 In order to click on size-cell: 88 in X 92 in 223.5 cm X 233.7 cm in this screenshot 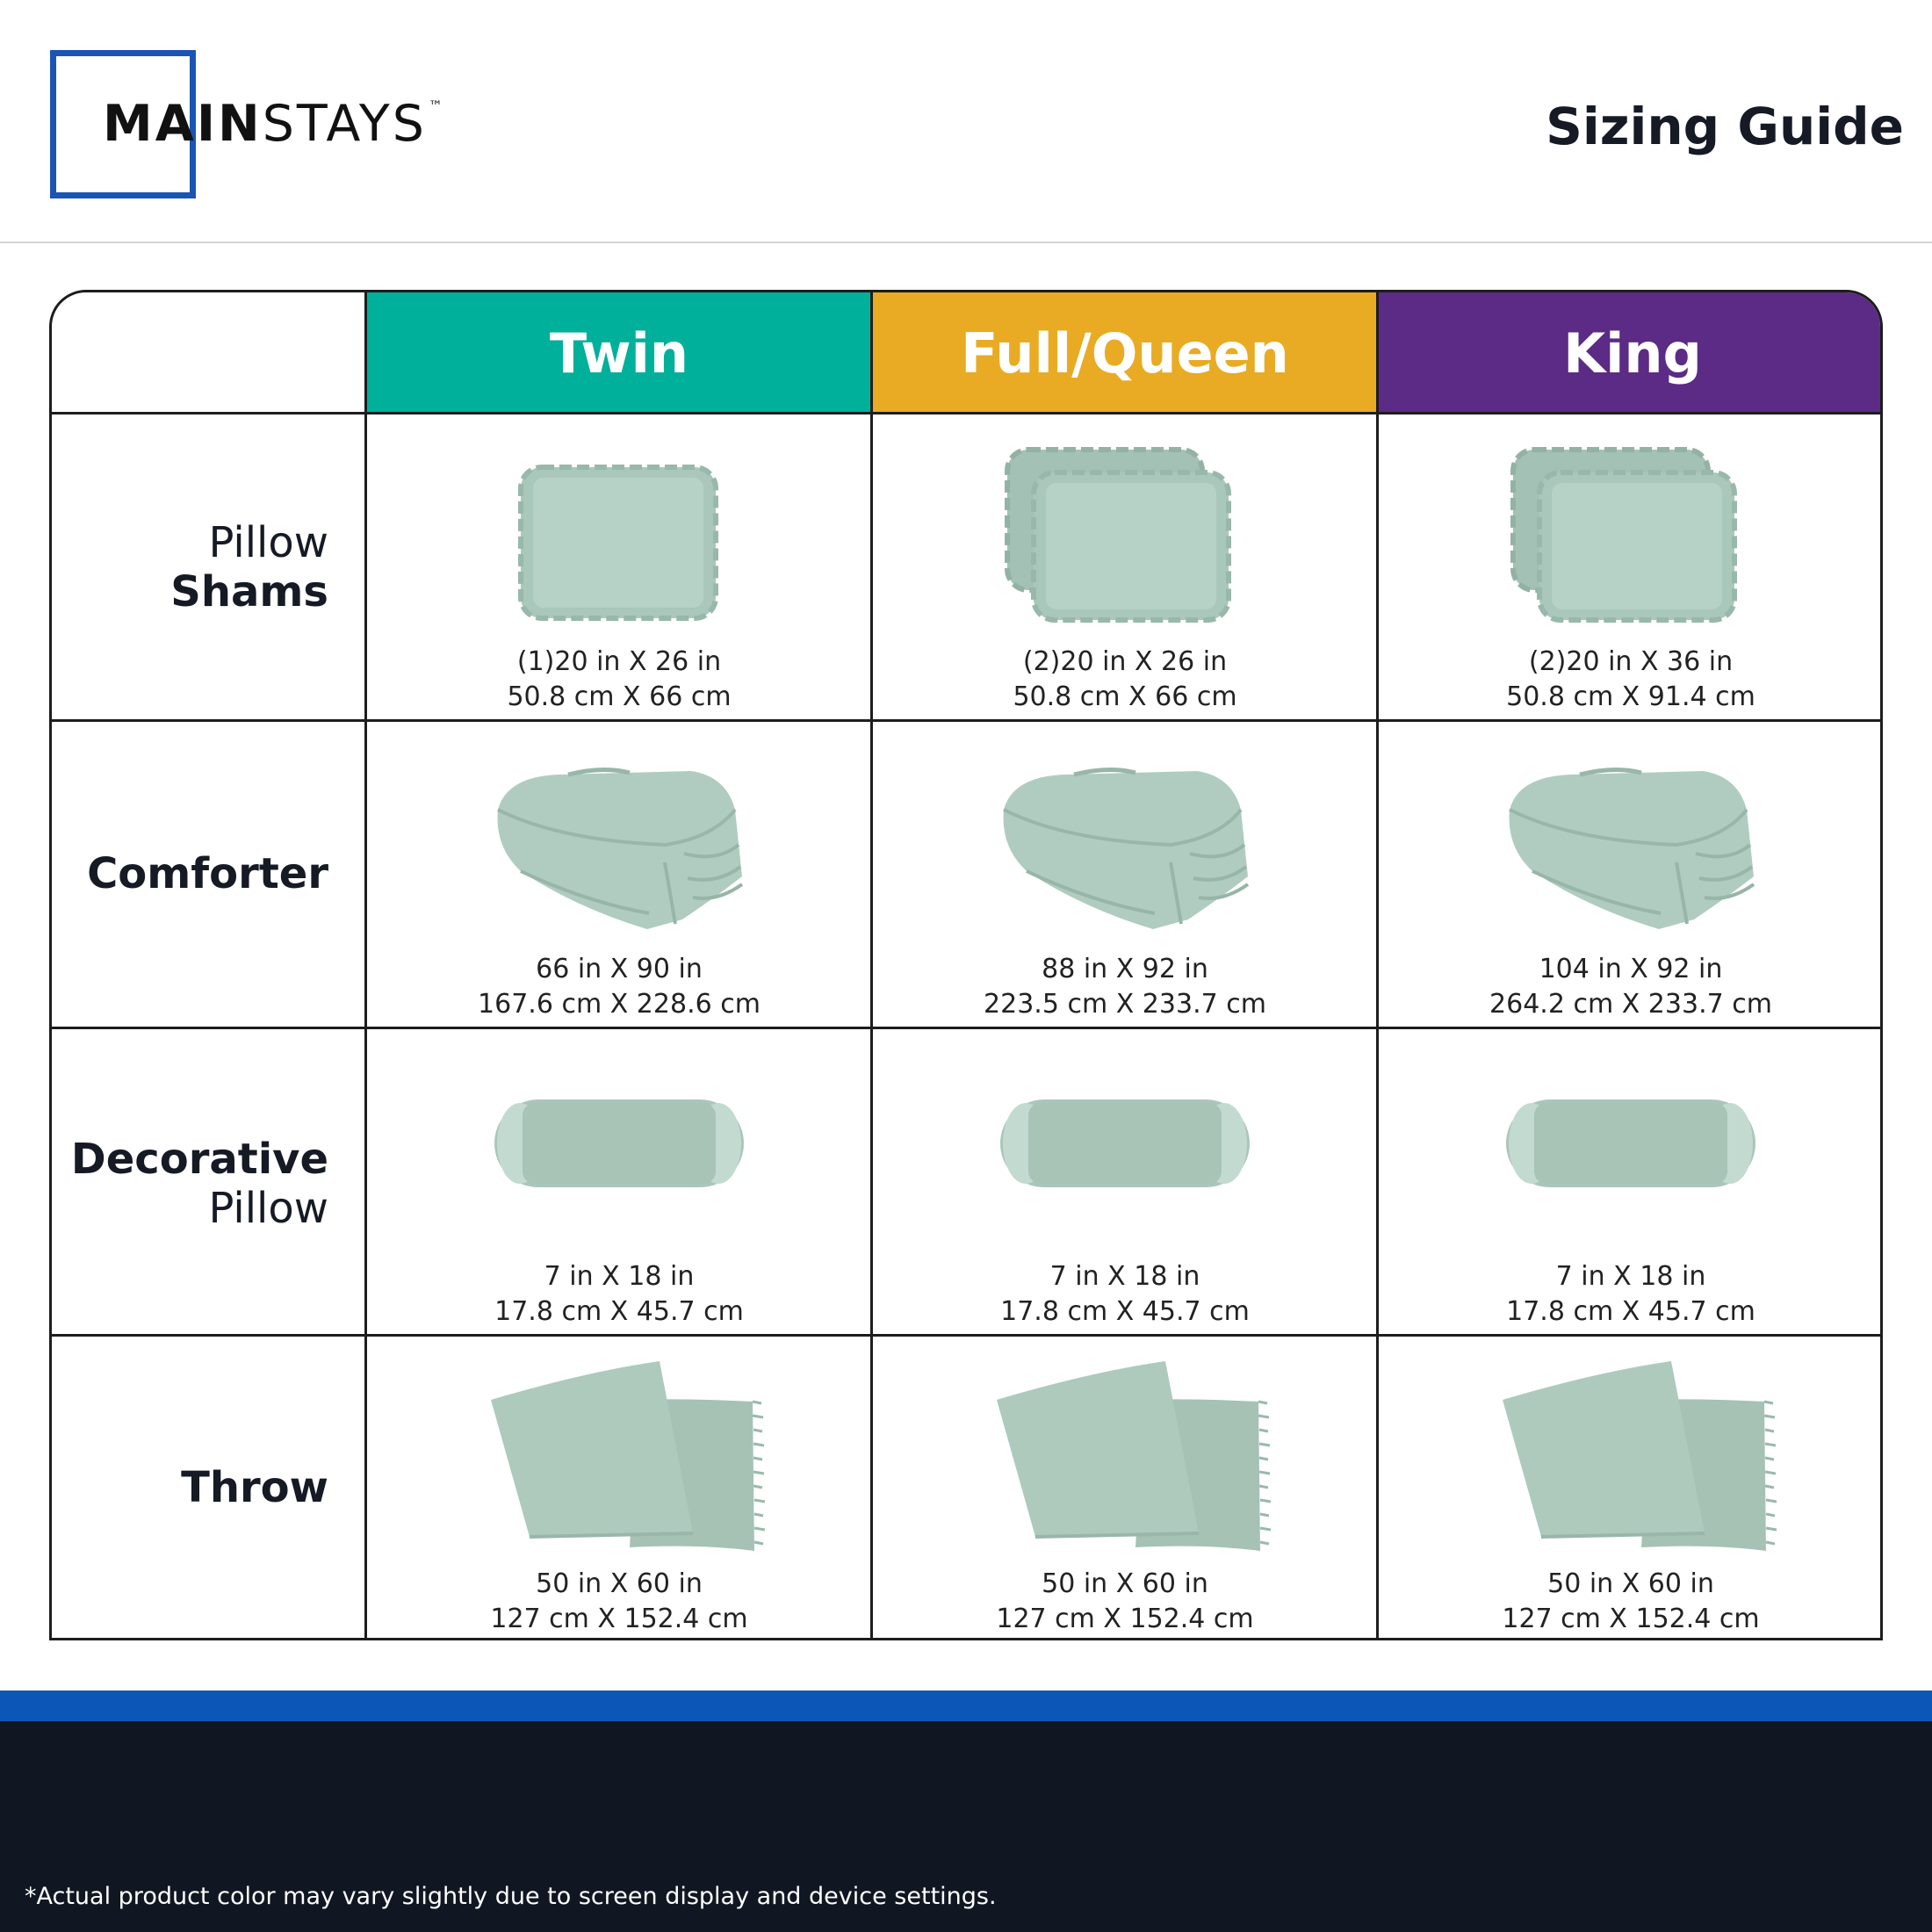, I will do `click(1125, 875)`.